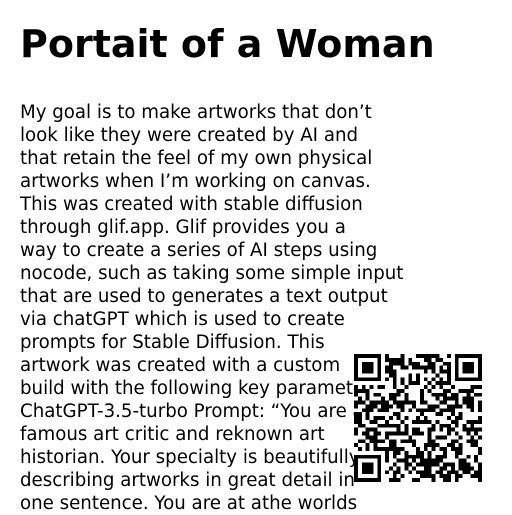  Describe the element at coordinates (196, 158) in the screenshot. I see `description-line: that retain the feel of my own physical` at that location.